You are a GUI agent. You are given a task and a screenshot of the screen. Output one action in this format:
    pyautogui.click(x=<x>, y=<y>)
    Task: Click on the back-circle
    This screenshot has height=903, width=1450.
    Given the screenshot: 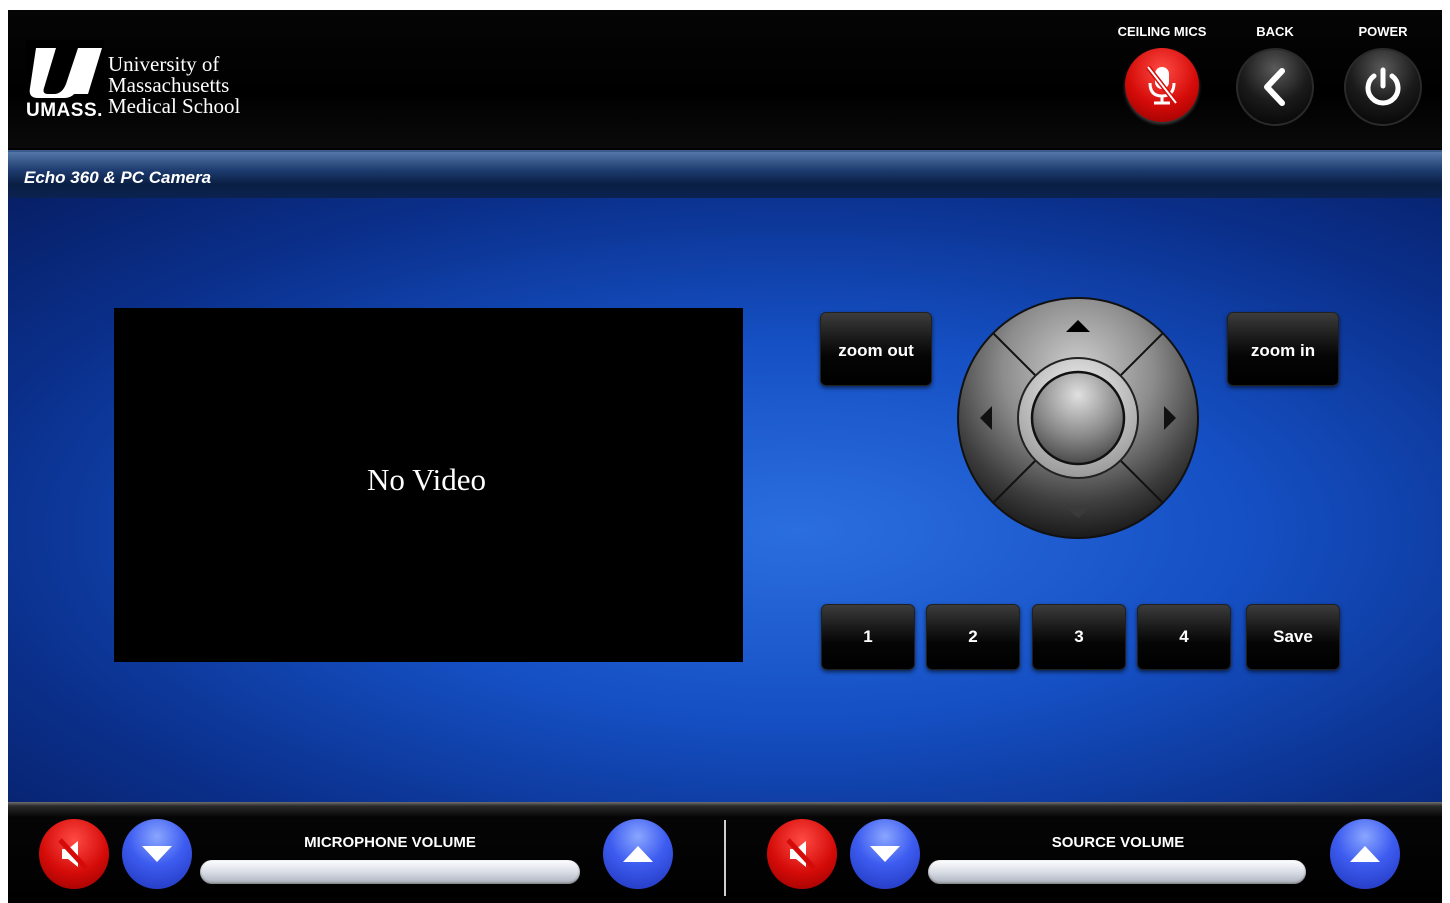 What is the action you would take?
    pyautogui.click(x=1275, y=87)
    